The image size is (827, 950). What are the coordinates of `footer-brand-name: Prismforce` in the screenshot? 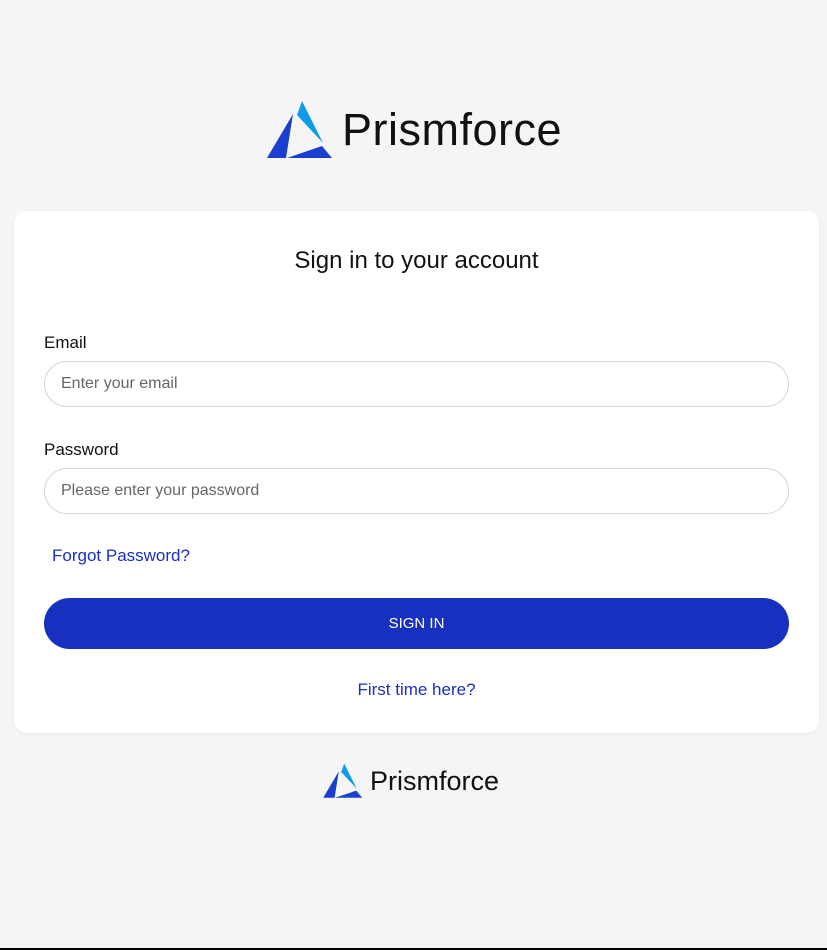 It's located at (435, 780).